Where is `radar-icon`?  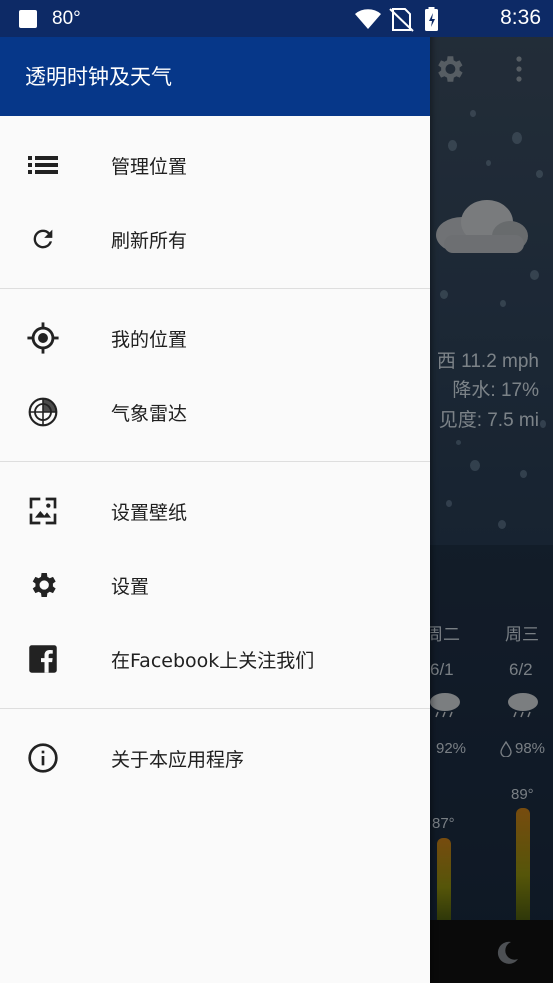 radar-icon is located at coordinates (43, 412).